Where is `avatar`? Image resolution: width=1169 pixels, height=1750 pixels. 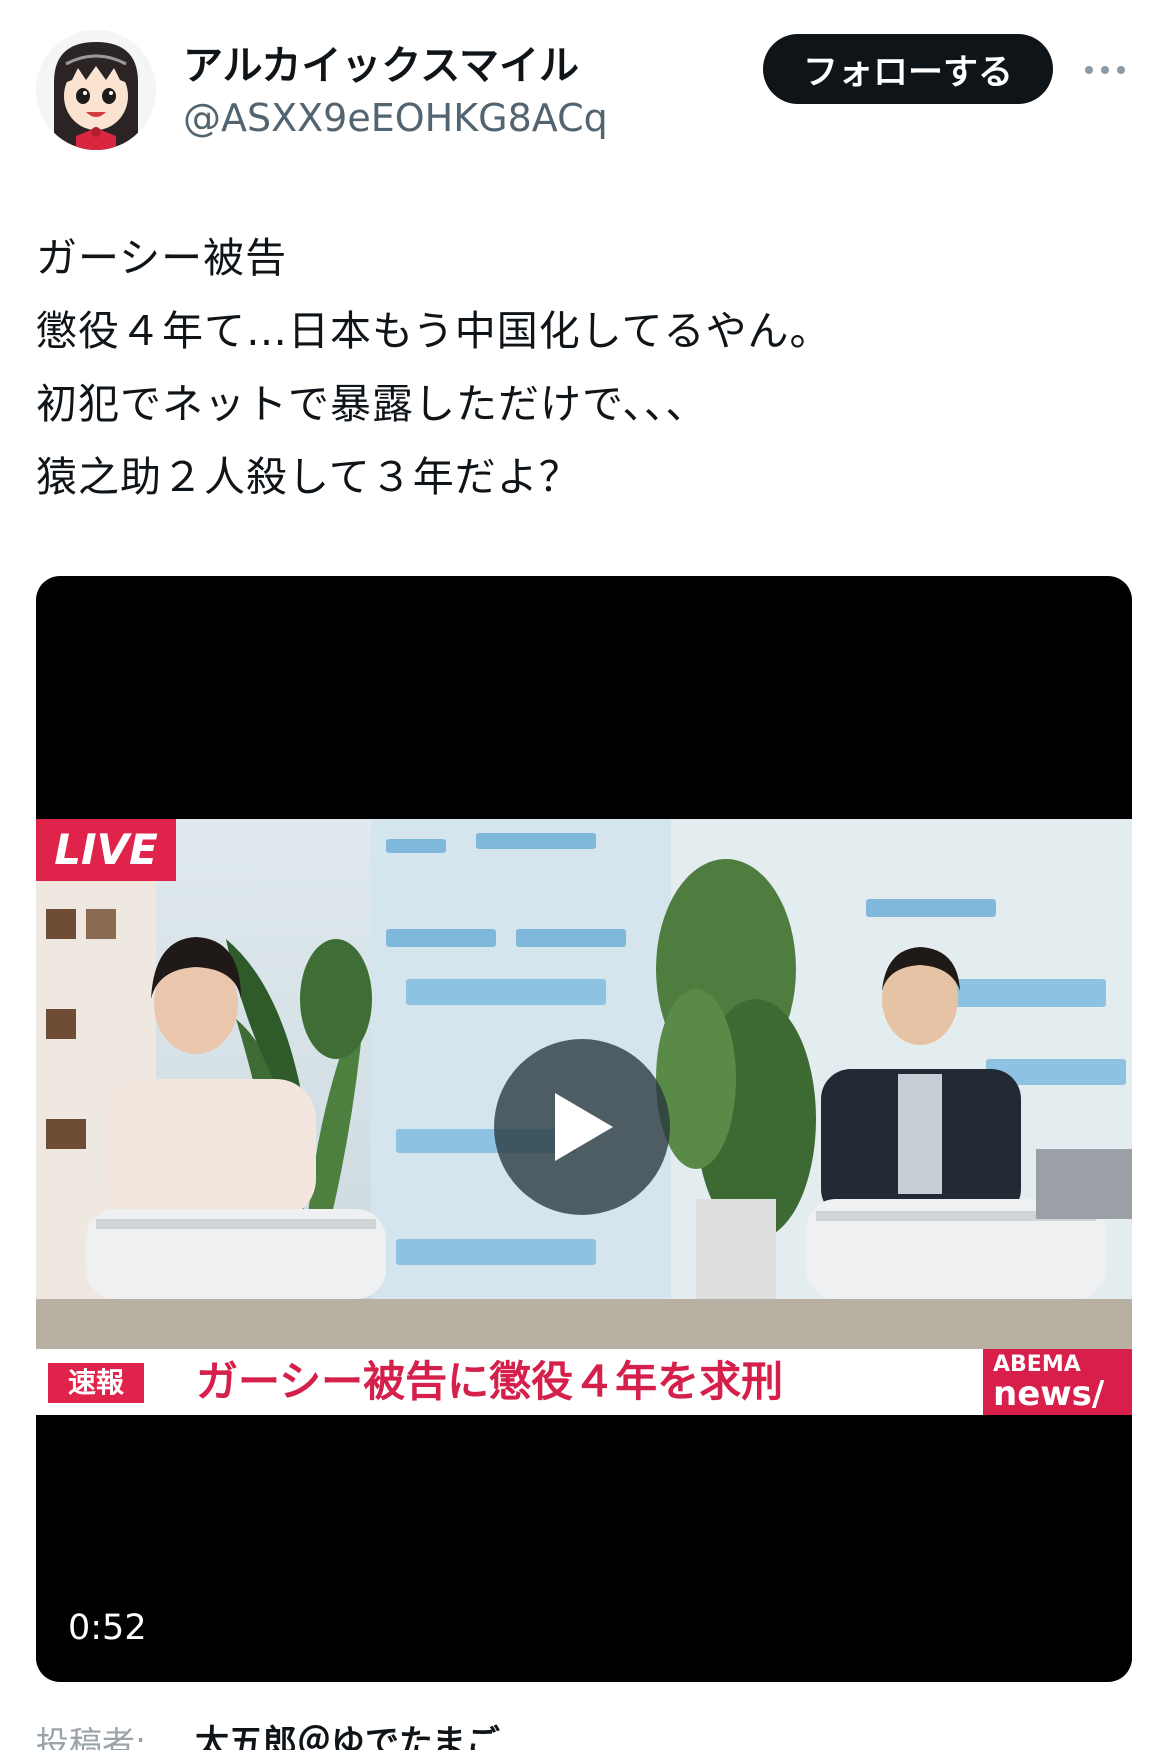
avatar is located at coordinates (96, 90).